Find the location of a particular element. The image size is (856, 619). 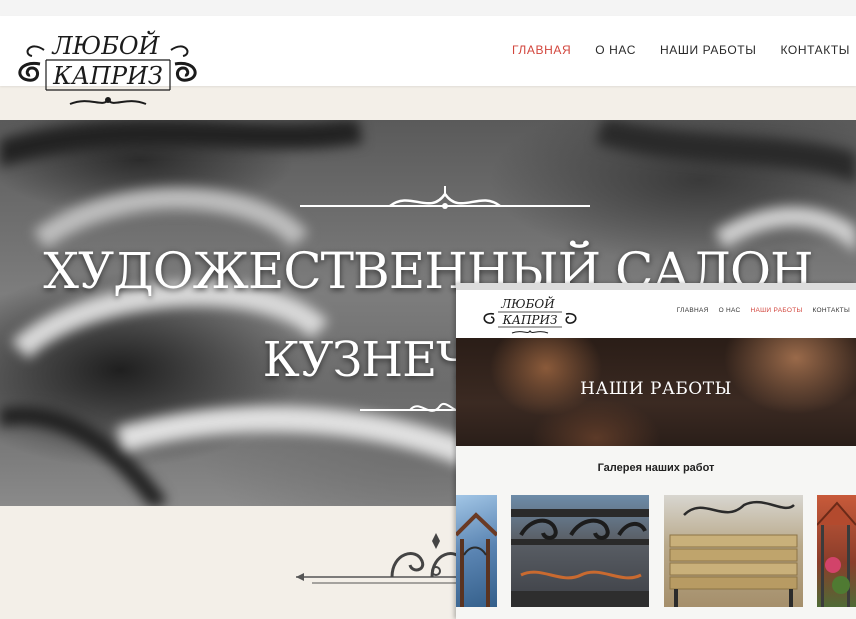

preview-banner-title: НАШИ РАБОТЫ is located at coordinates (656, 389).